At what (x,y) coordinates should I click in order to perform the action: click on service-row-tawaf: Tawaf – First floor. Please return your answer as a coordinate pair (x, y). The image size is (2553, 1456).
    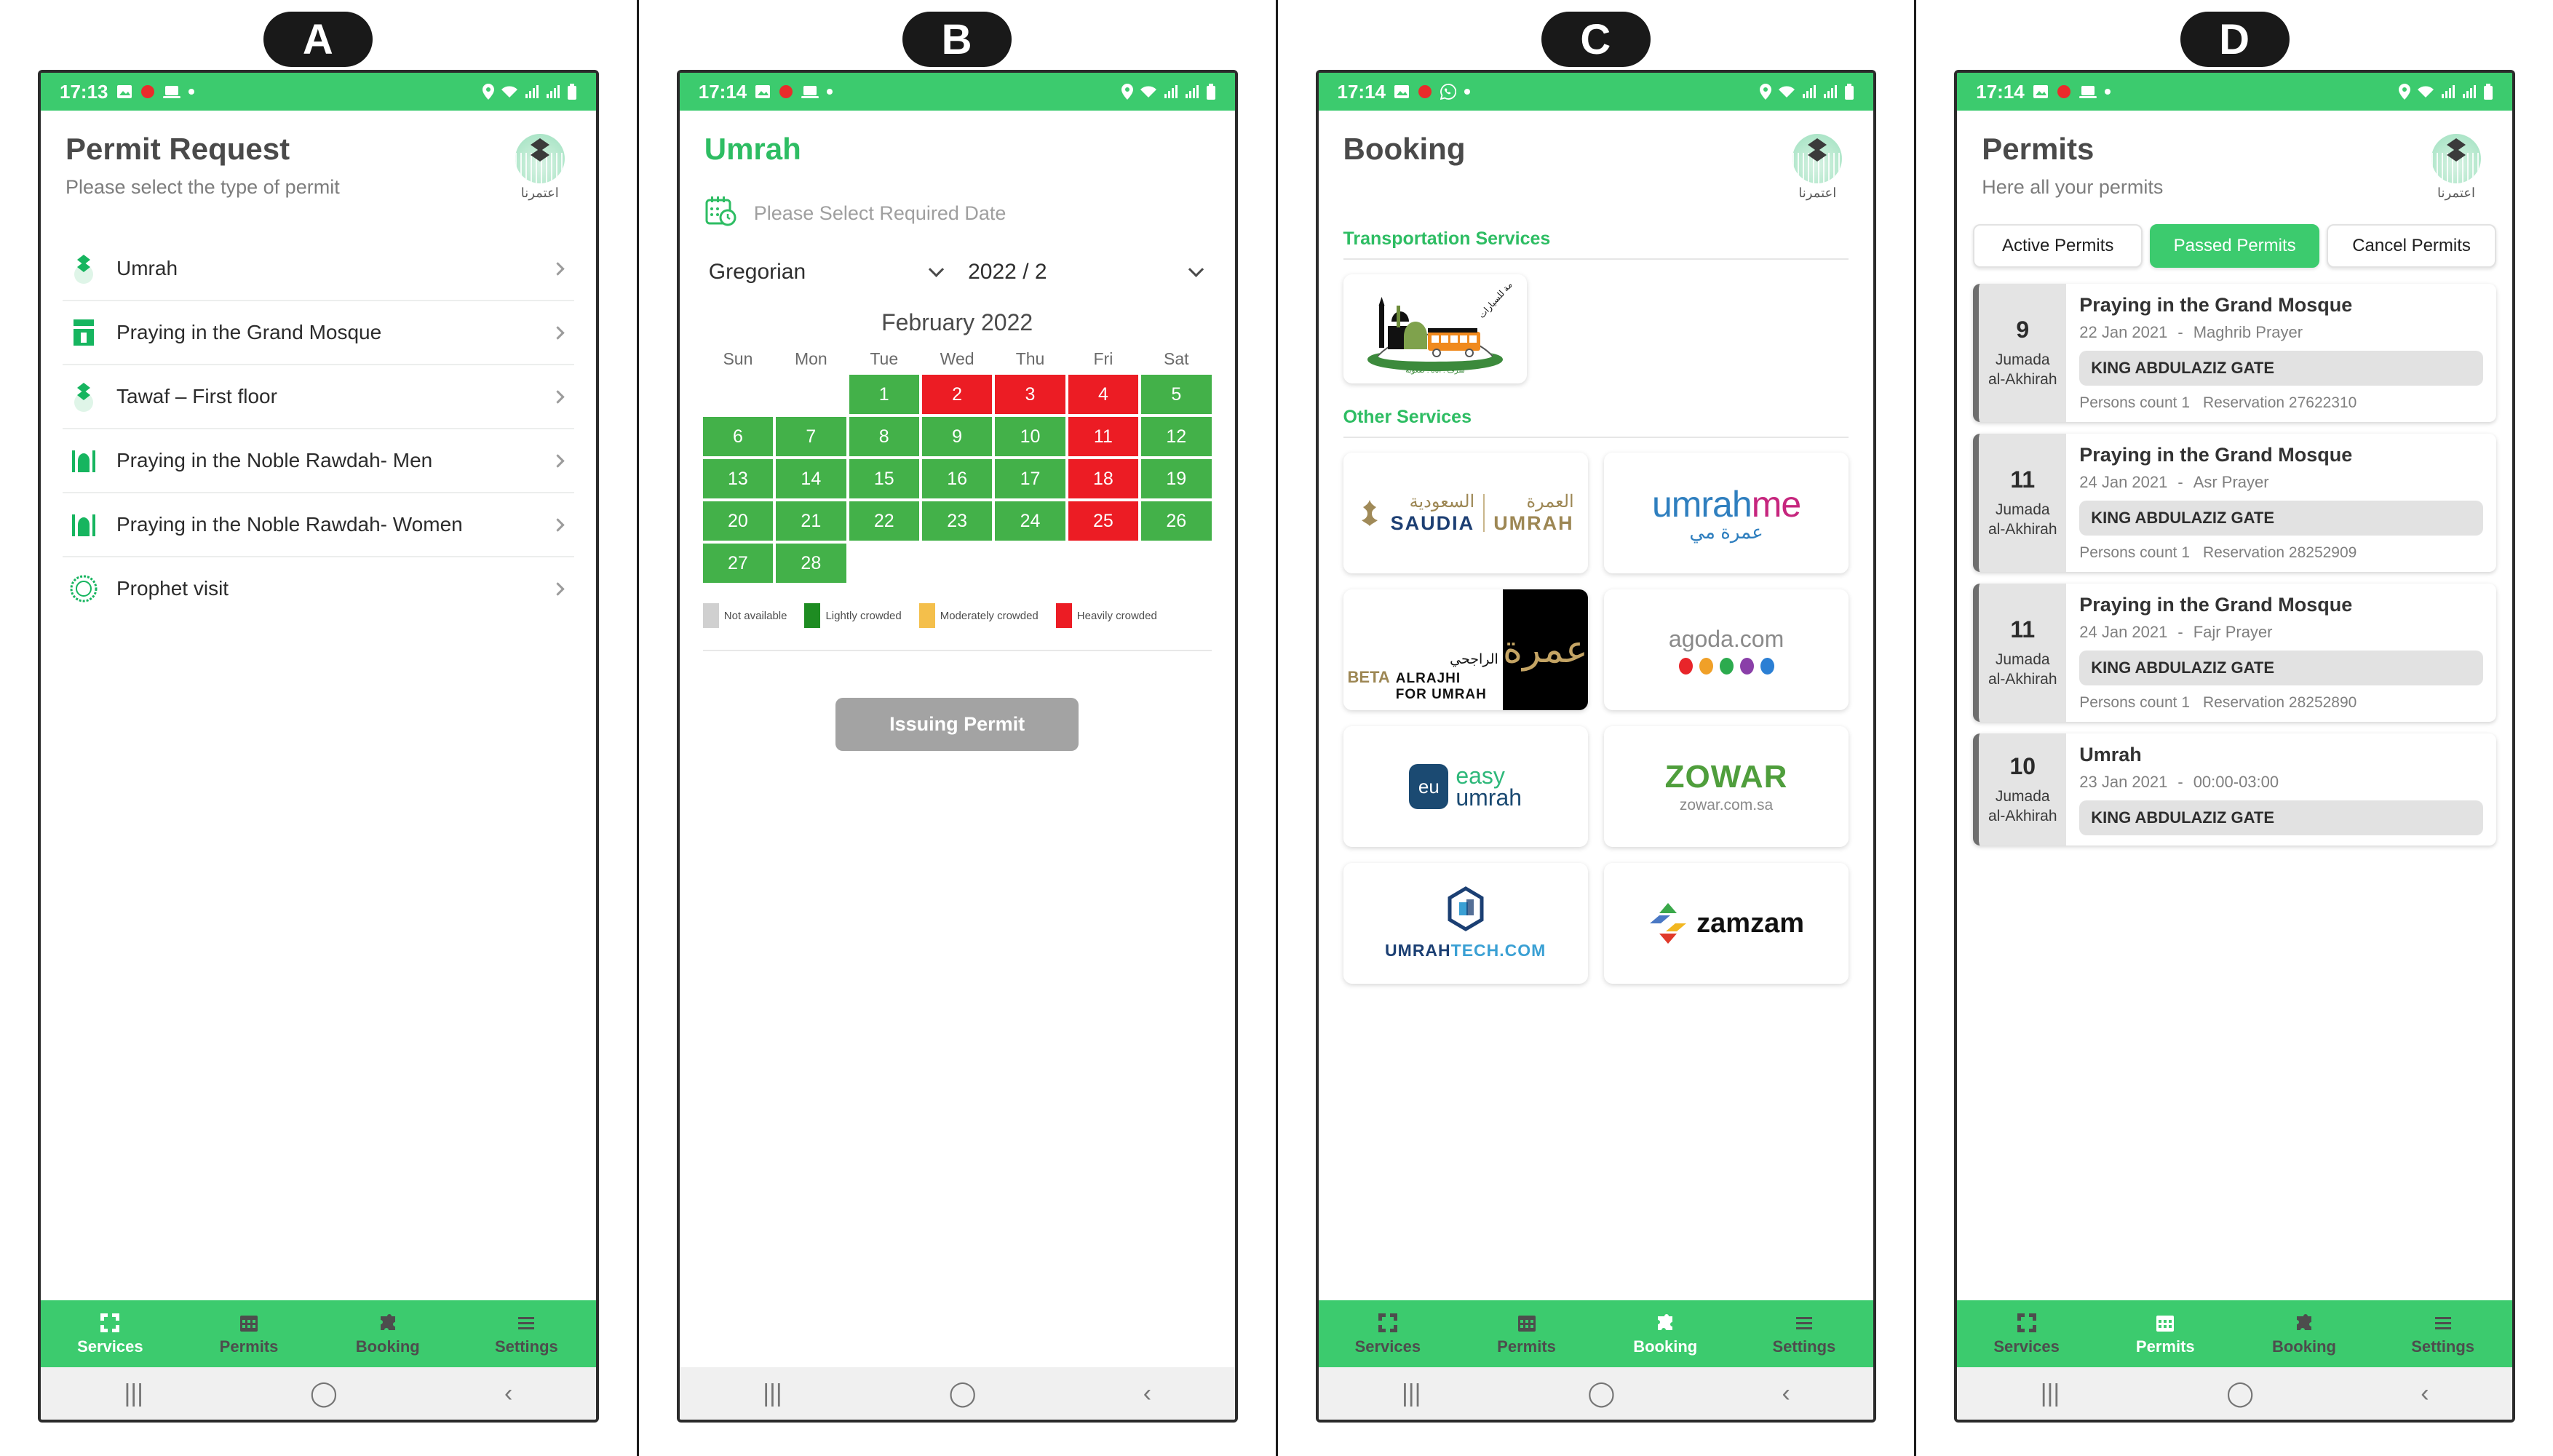
    Looking at the image, I should click on (318, 397).